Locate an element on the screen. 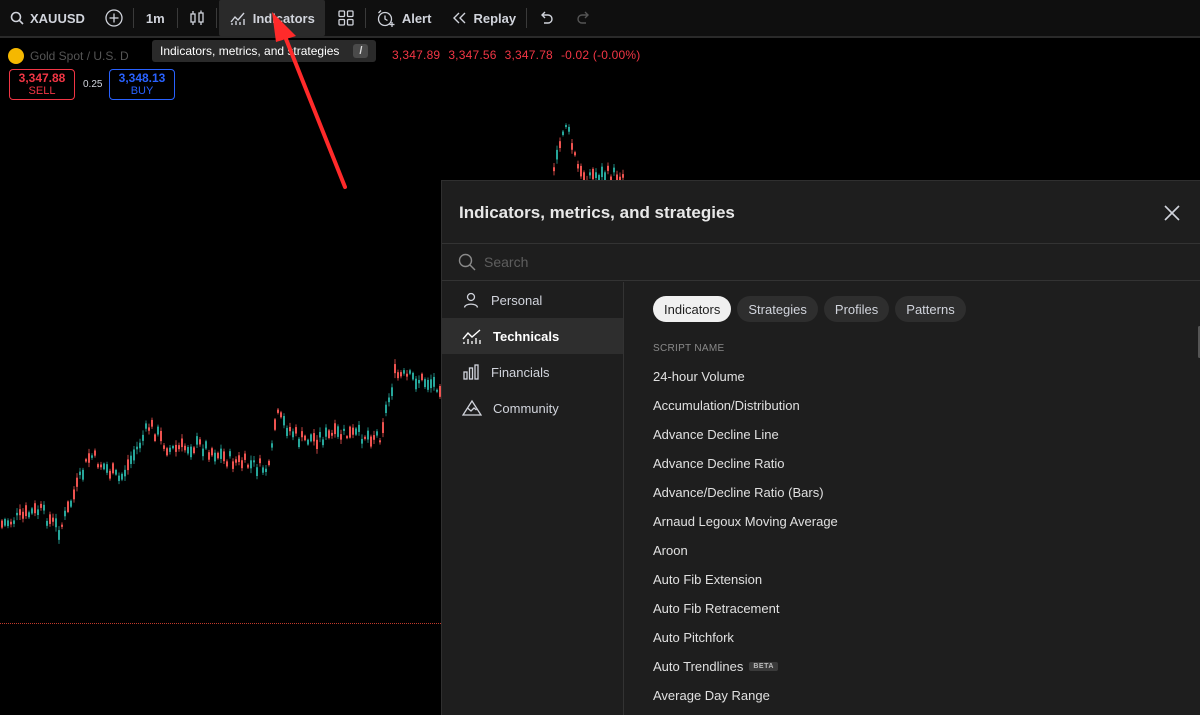 This screenshot has height=715, width=1200. interval-button: 1m is located at coordinates (155, 18).